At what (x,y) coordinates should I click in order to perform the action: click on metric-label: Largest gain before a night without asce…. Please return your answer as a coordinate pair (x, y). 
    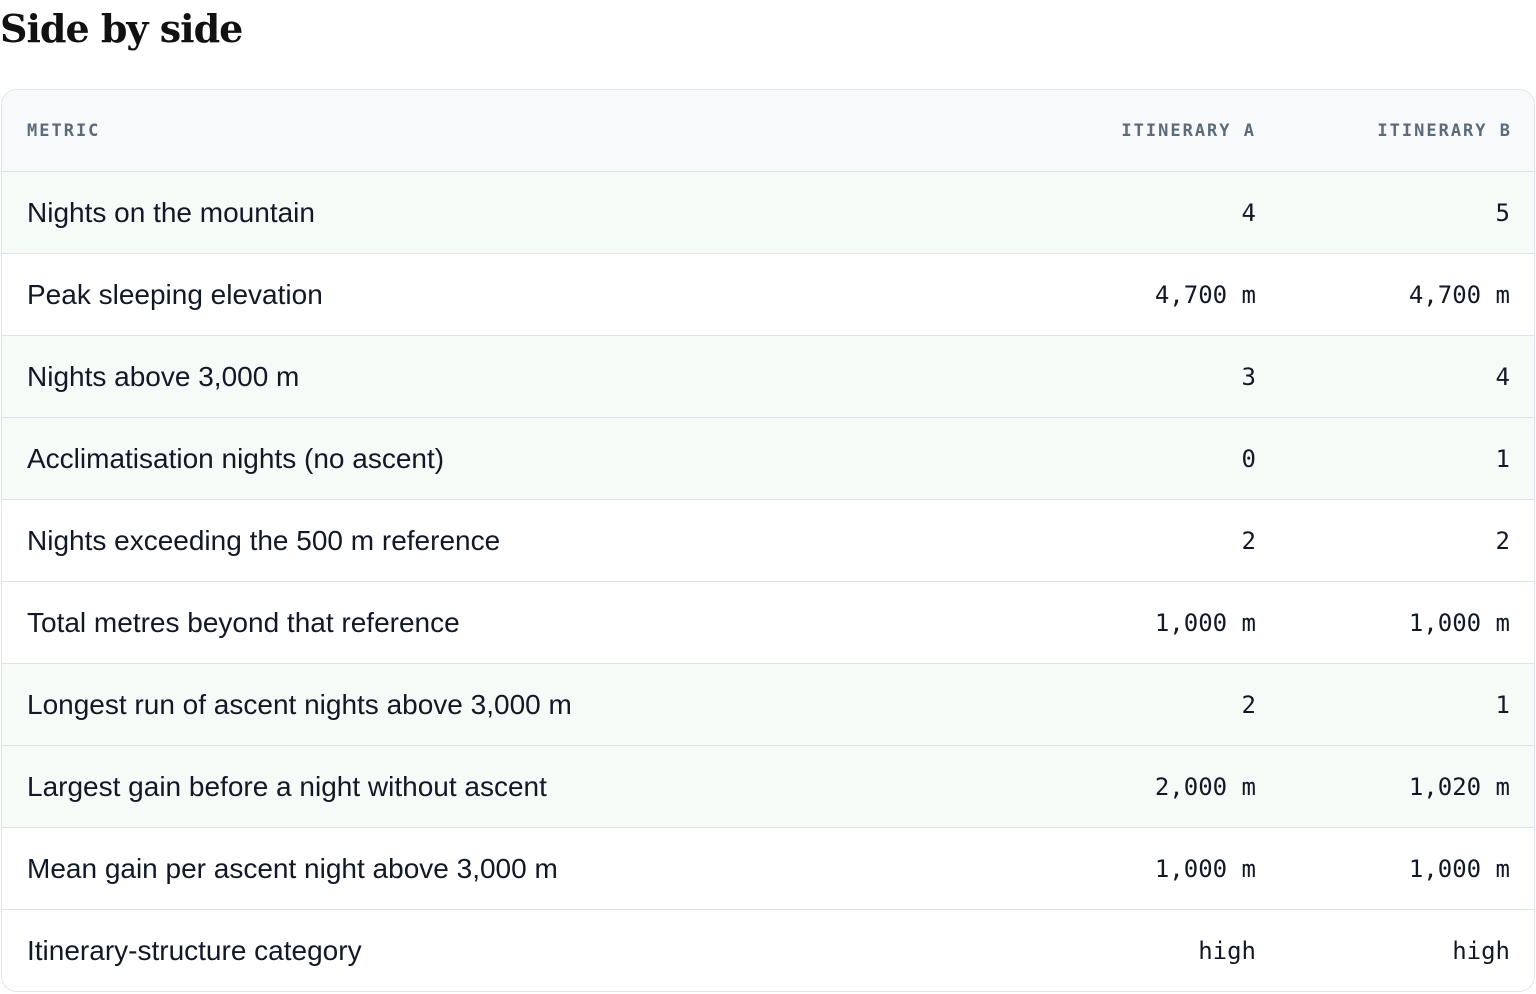
    Looking at the image, I should click on (287, 786).